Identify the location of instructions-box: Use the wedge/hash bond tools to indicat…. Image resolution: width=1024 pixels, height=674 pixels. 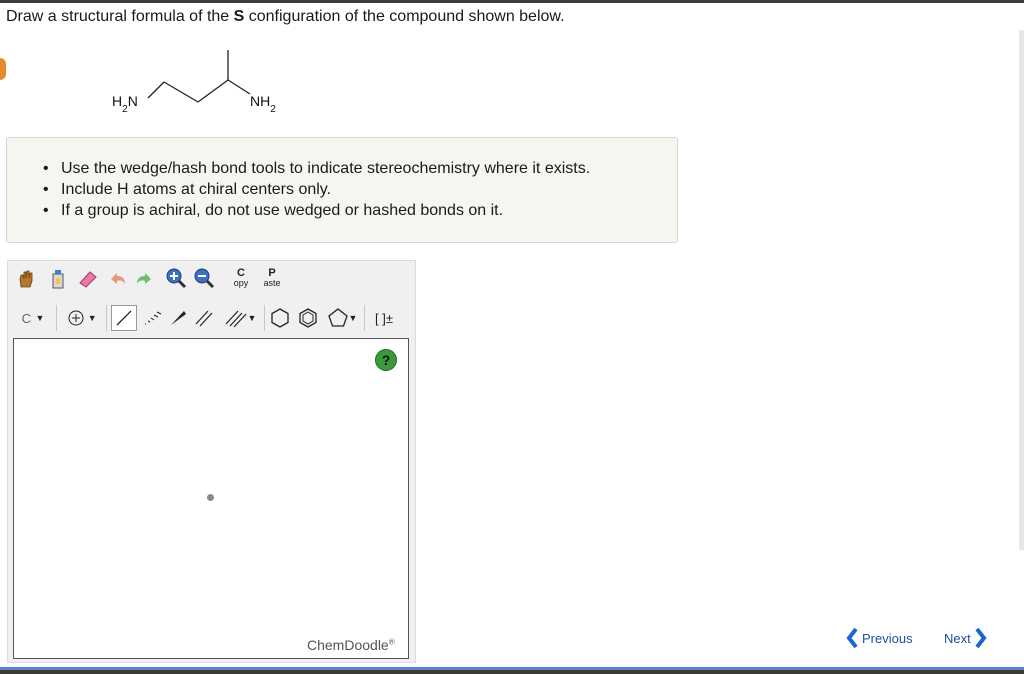
(342, 190).